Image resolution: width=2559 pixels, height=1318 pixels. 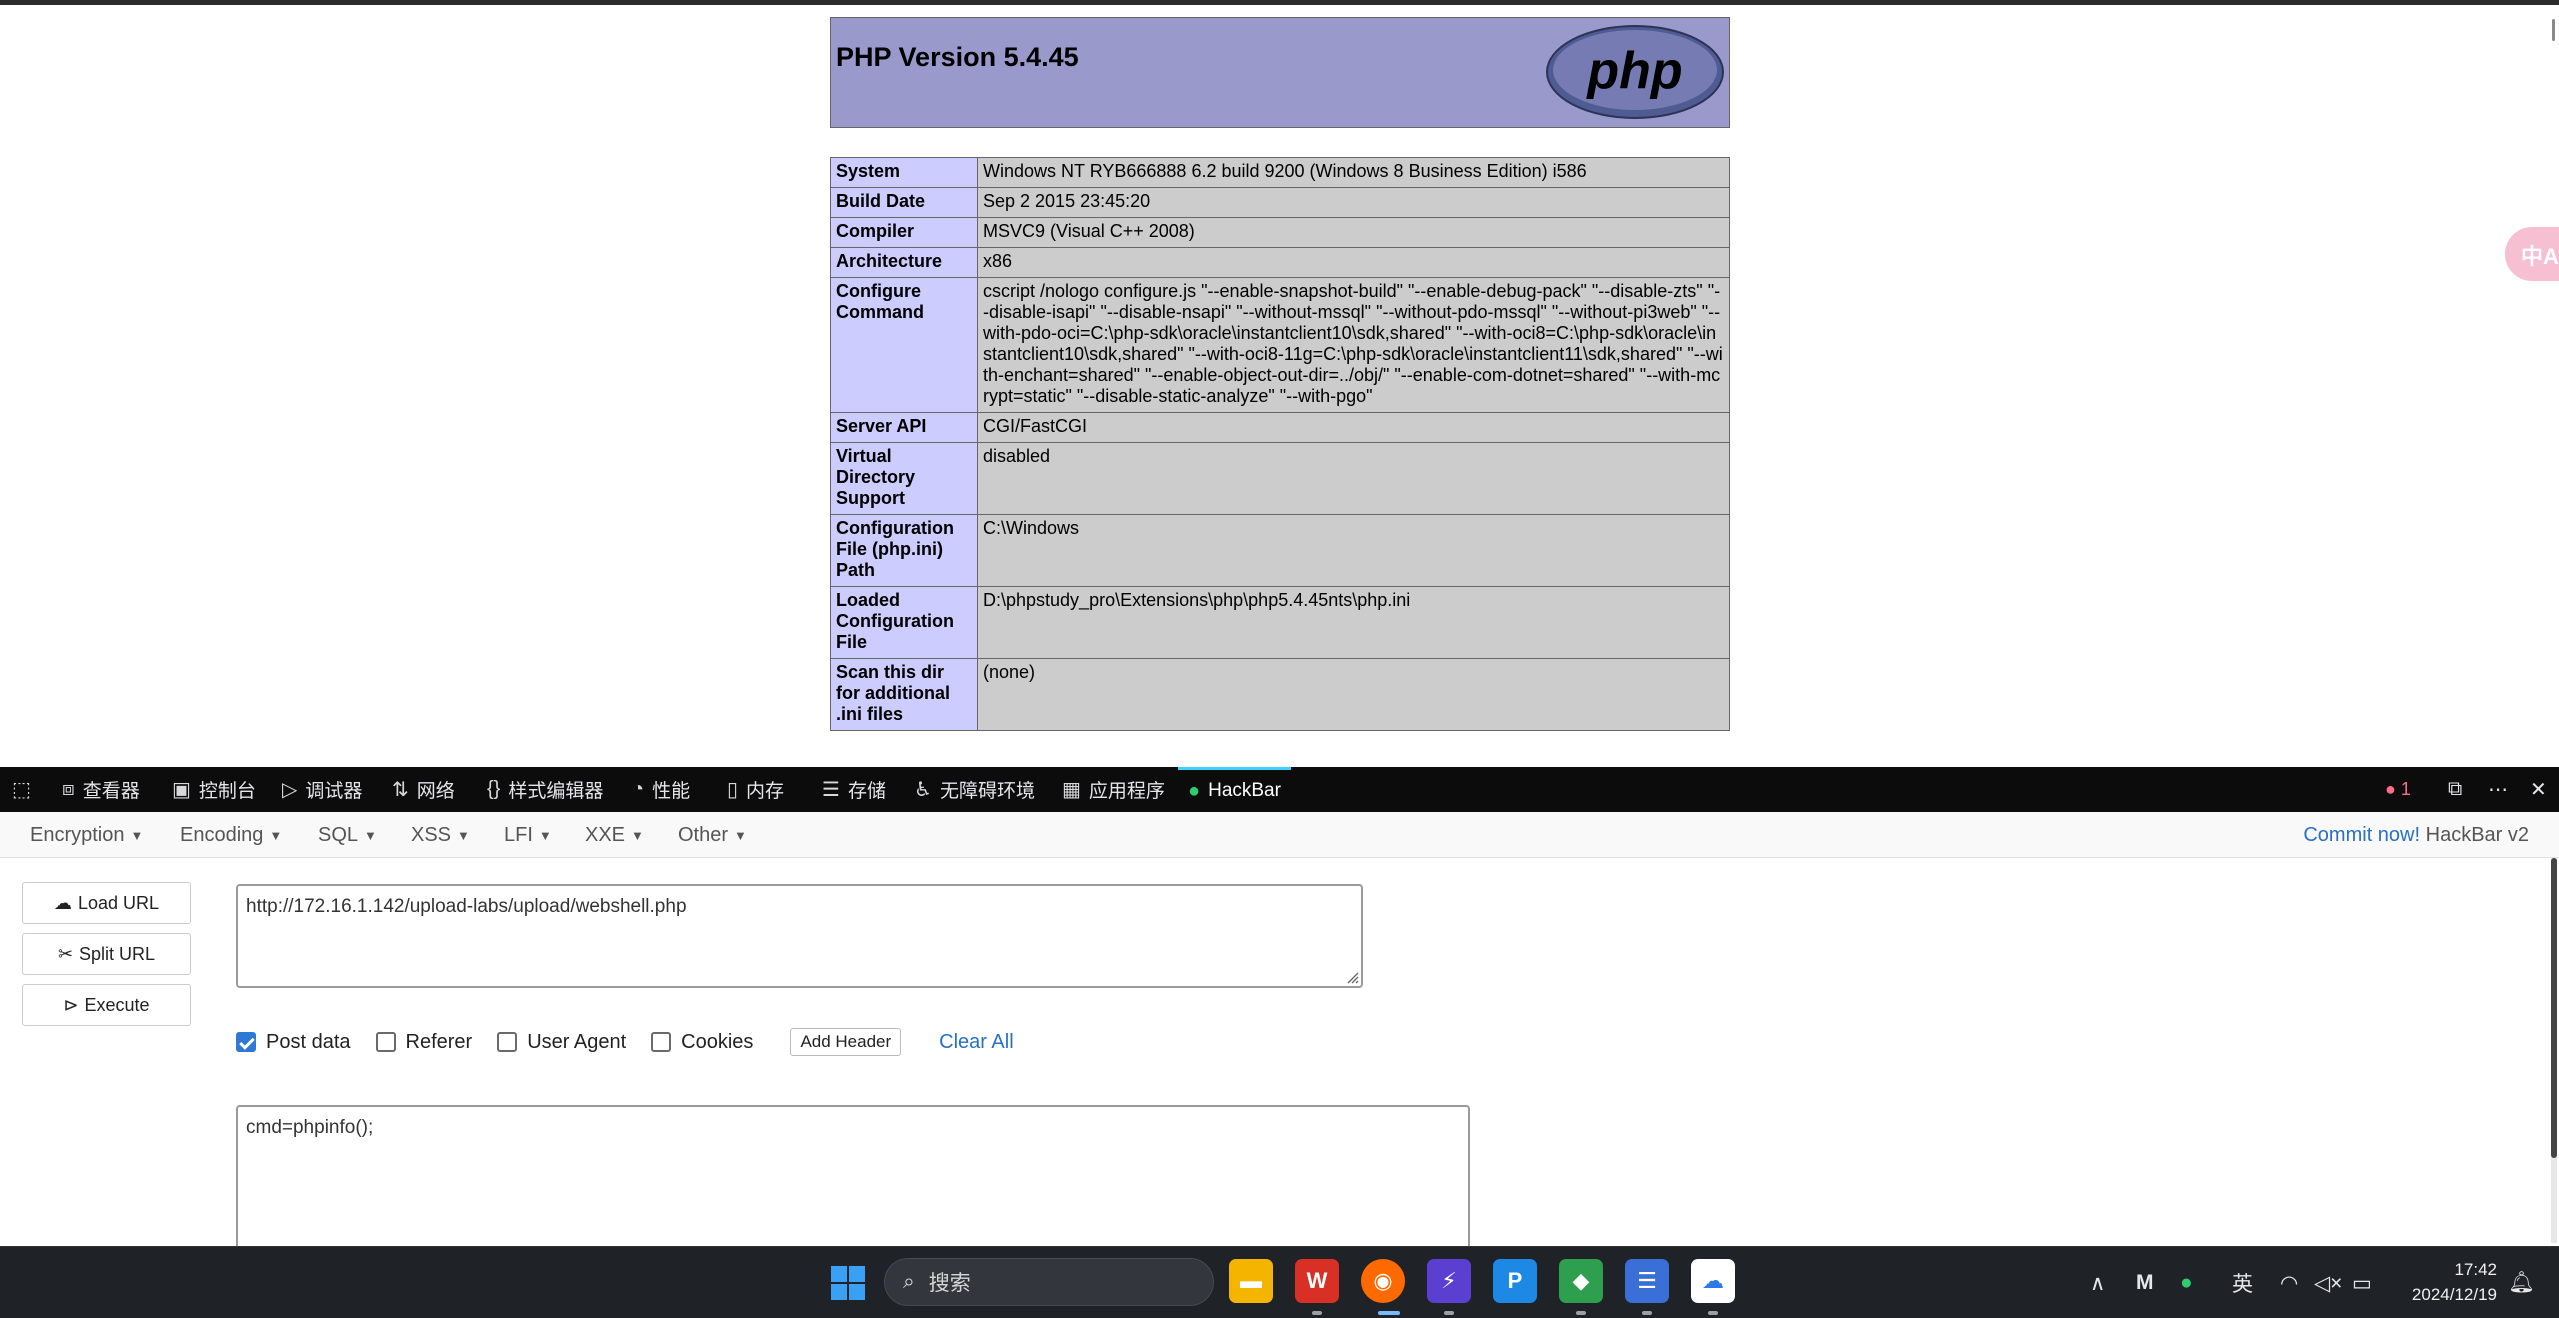 I want to click on info-label: System, so click(x=904, y=172).